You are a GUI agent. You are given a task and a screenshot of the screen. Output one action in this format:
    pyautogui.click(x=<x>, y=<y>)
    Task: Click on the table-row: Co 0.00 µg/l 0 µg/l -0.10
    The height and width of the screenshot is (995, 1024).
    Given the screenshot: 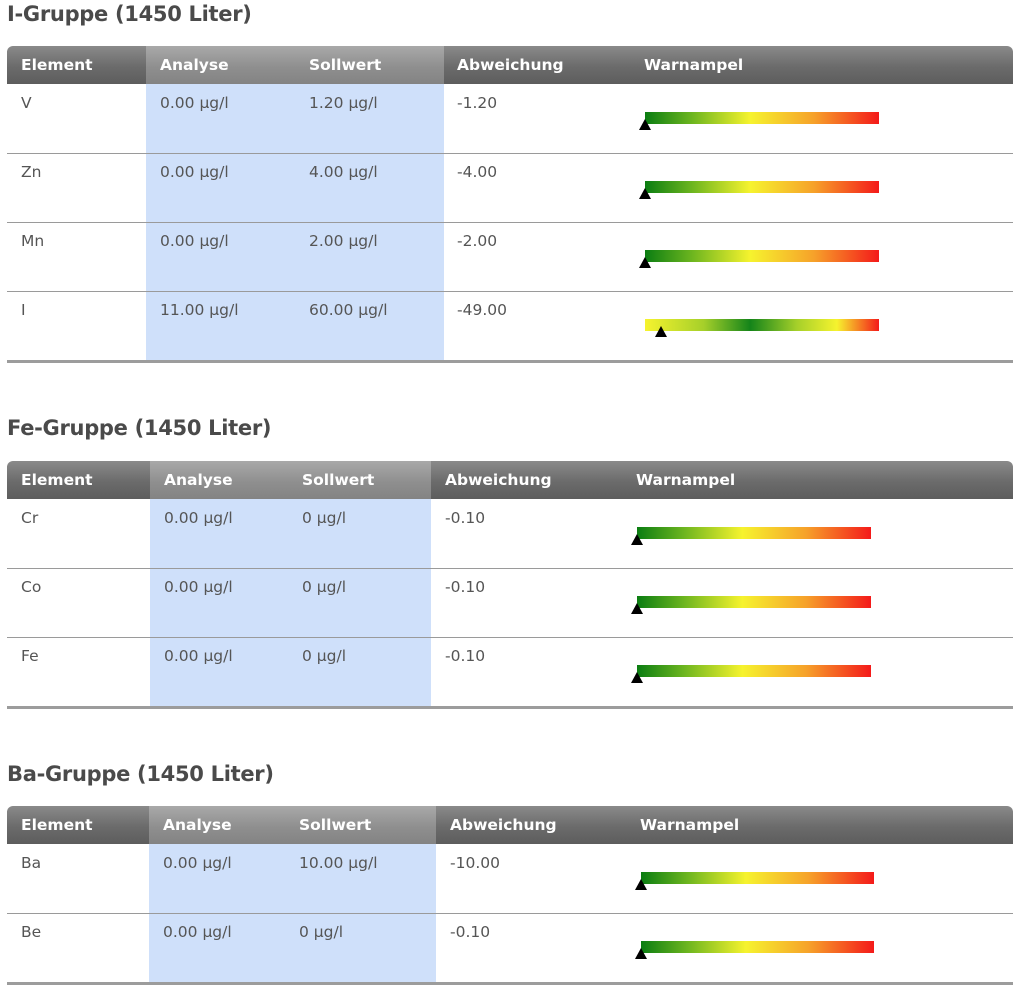 What is the action you would take?
    pyautogui.click(x=510, y=602)
    